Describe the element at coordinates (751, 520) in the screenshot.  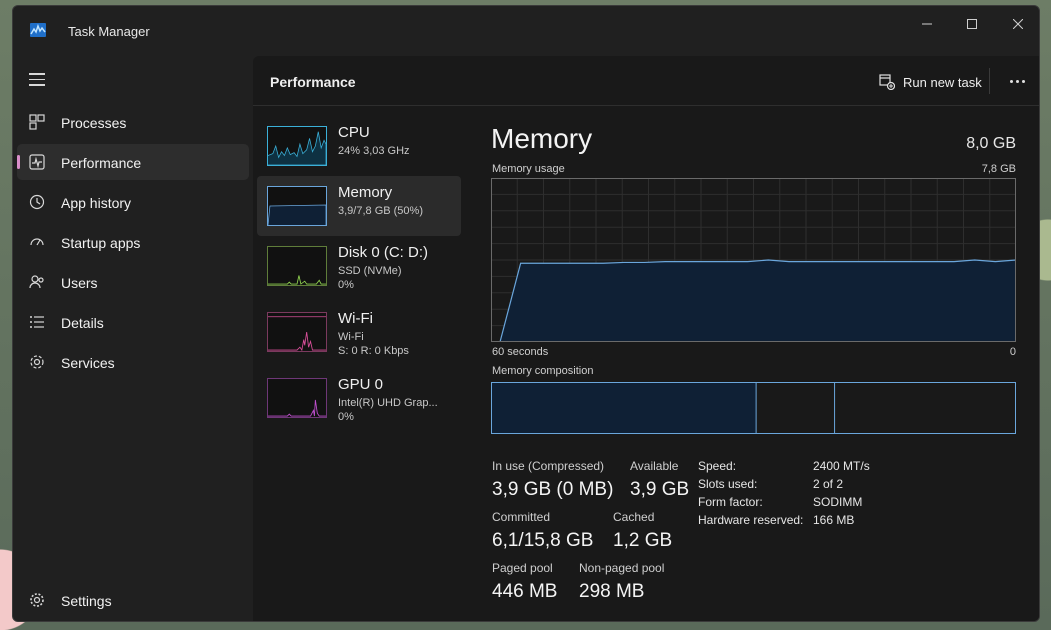
I see `spec-reserved-key: Hardware reserved:` at that location.